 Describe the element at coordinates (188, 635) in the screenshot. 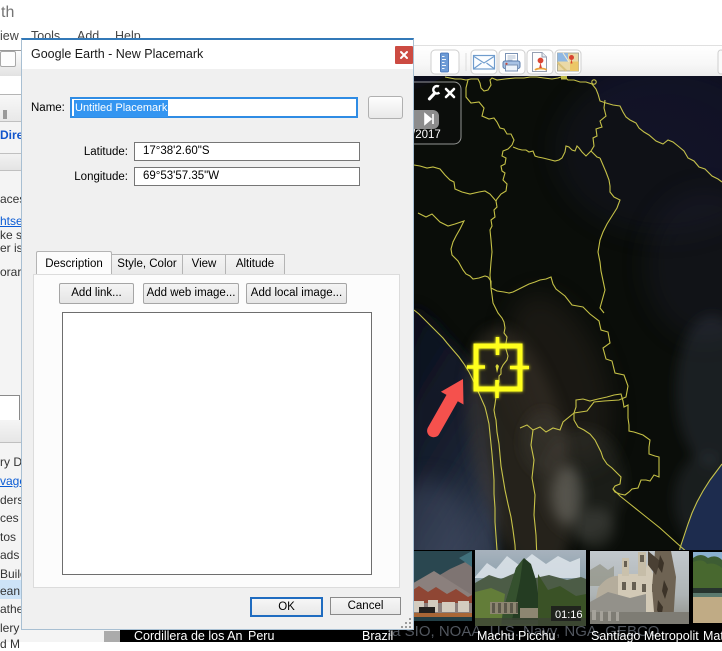

I see `svg-text: Cordillera de los An` at that location.